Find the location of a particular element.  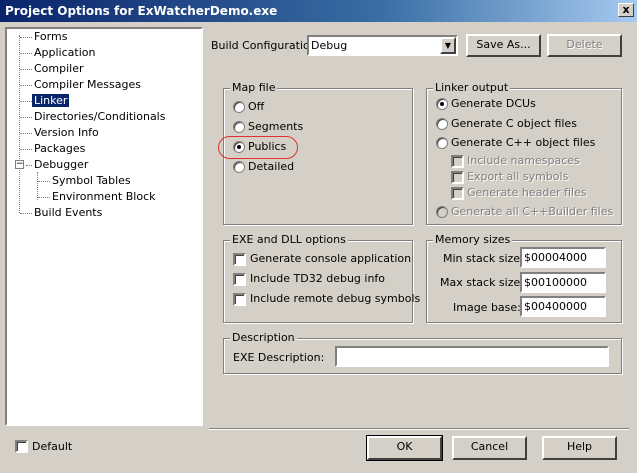

description-legend: Description is located at coordinates (263, 337).